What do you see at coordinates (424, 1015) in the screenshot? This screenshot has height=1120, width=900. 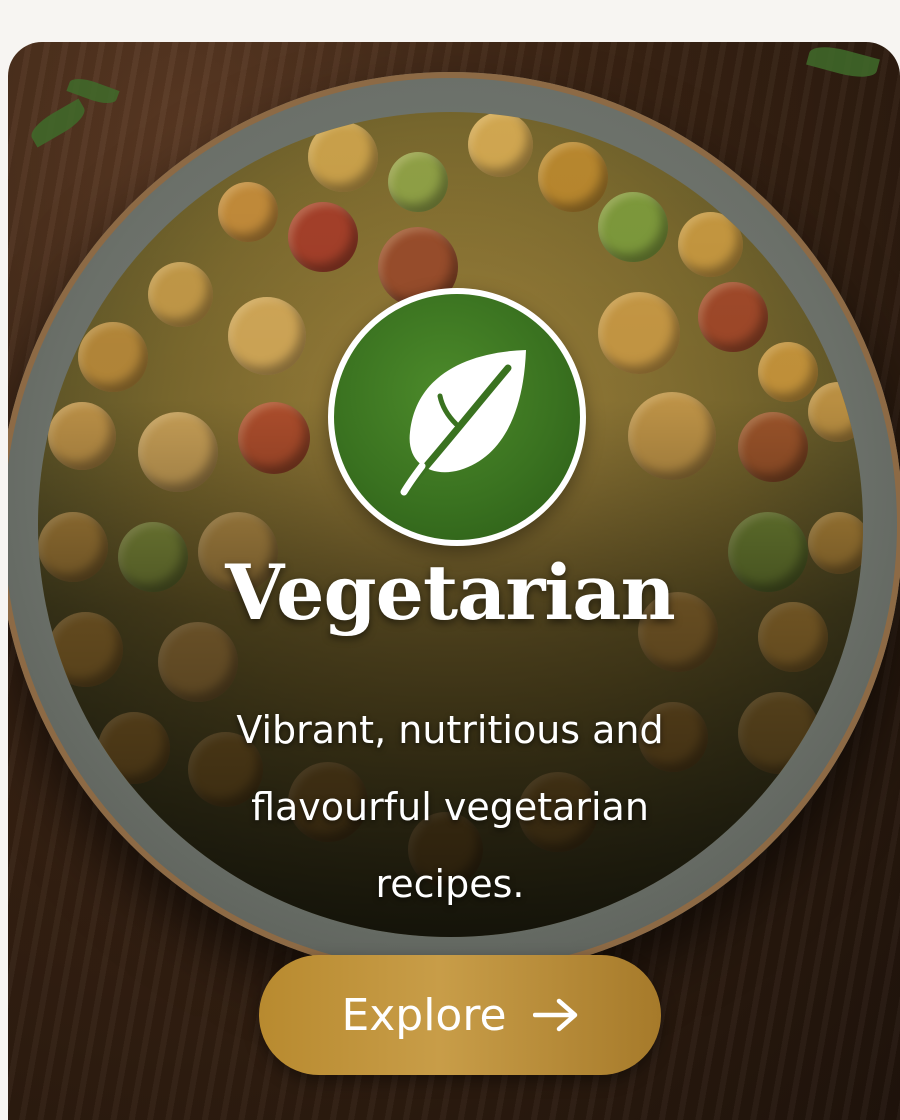 I see `explore-button-label: Explore` at bounding box center [424, 1015].